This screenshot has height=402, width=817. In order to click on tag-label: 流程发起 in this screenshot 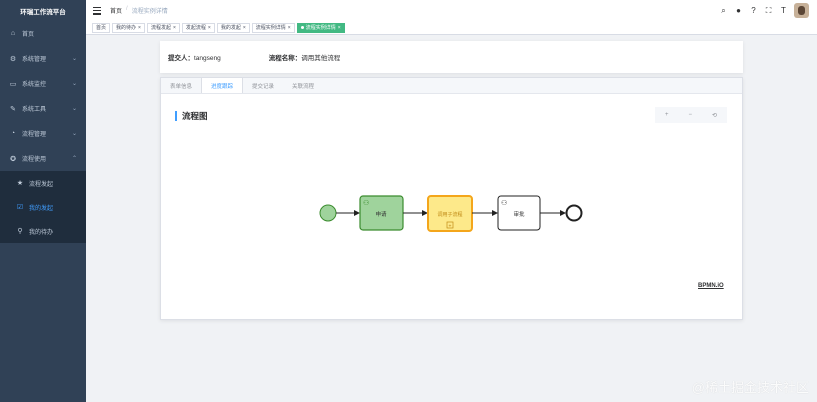, I will do `click(160, 28)`.